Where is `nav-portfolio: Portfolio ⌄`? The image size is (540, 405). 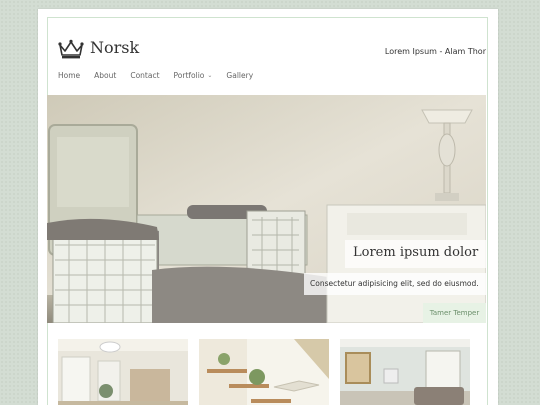
nav-portfolio: Portfolio ⌄ is located at coordinates (193, 75).